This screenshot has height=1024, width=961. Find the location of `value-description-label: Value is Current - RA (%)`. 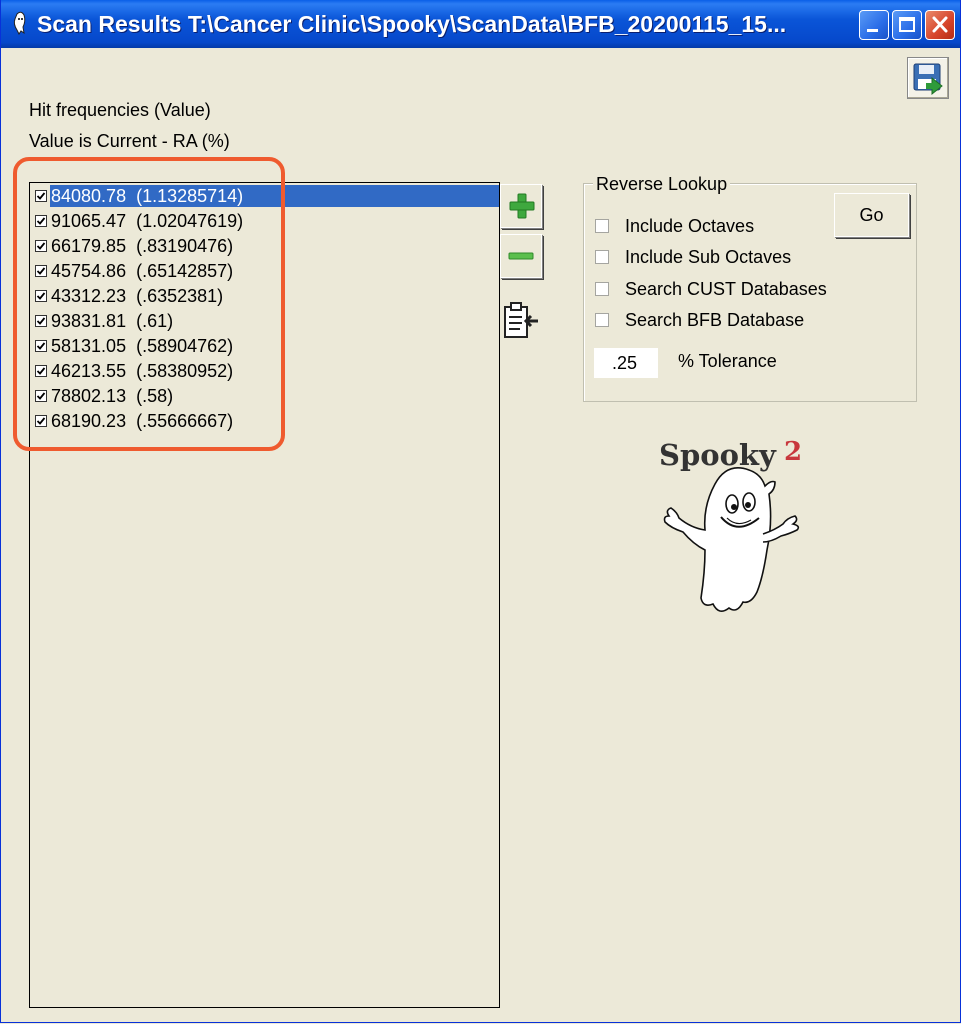

value-description-label: Value is Current - RA (%) is located at coordinates (129, 141).